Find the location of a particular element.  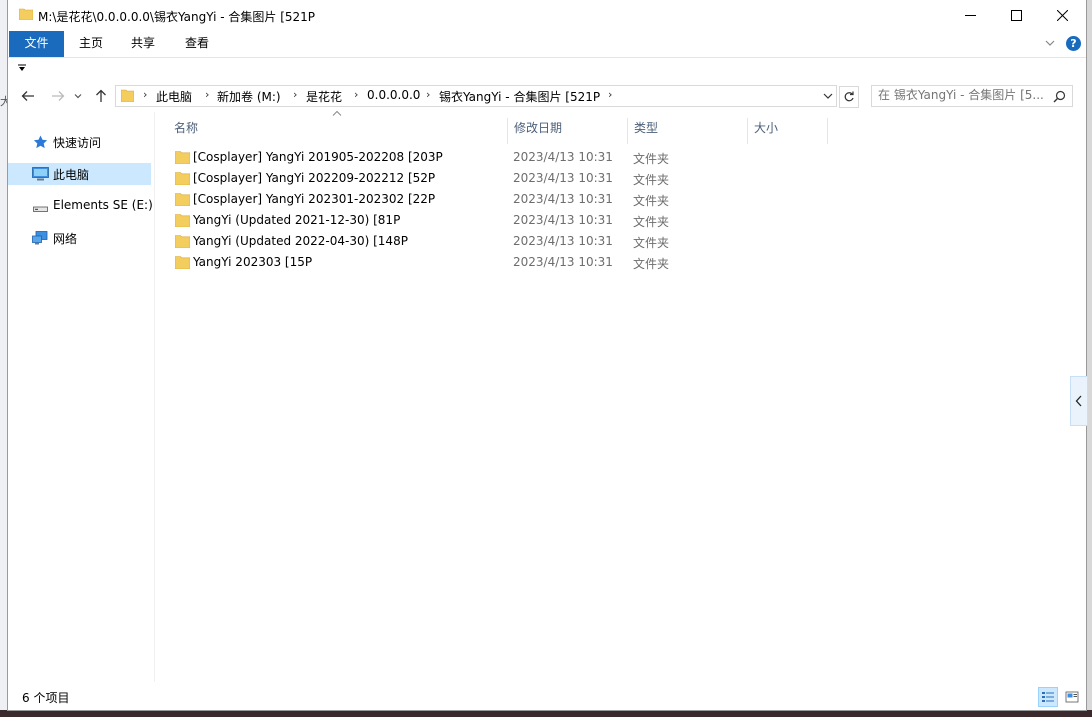

nav-item-network: 网络 is located at coordinates (79, 238).